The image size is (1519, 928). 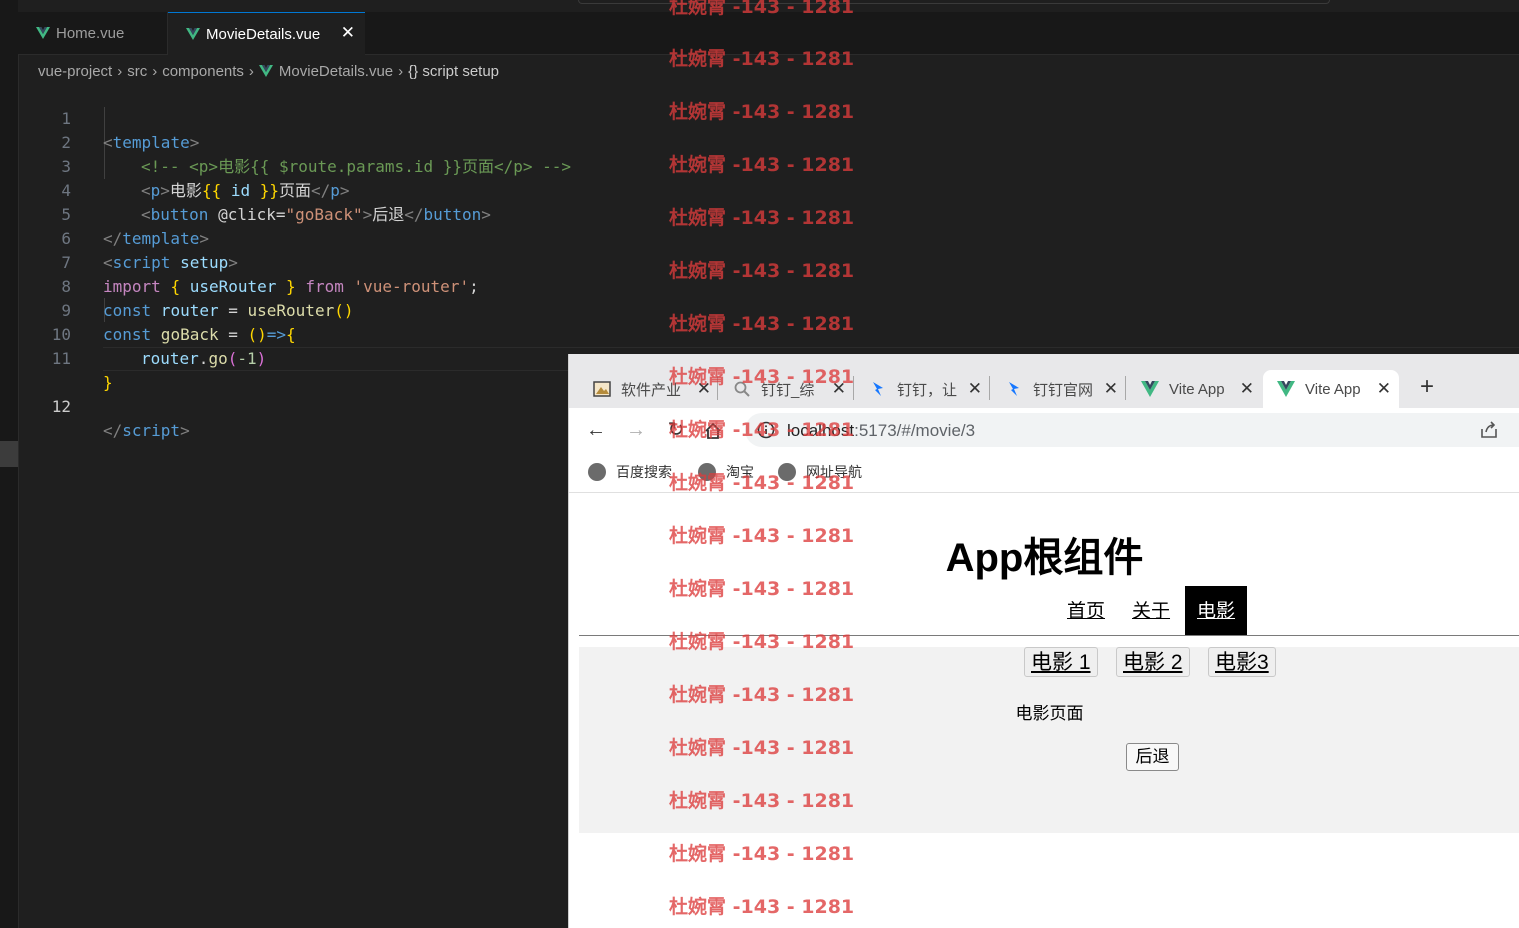 I want to click on url-host: localhost, so click(x=821, y=430).